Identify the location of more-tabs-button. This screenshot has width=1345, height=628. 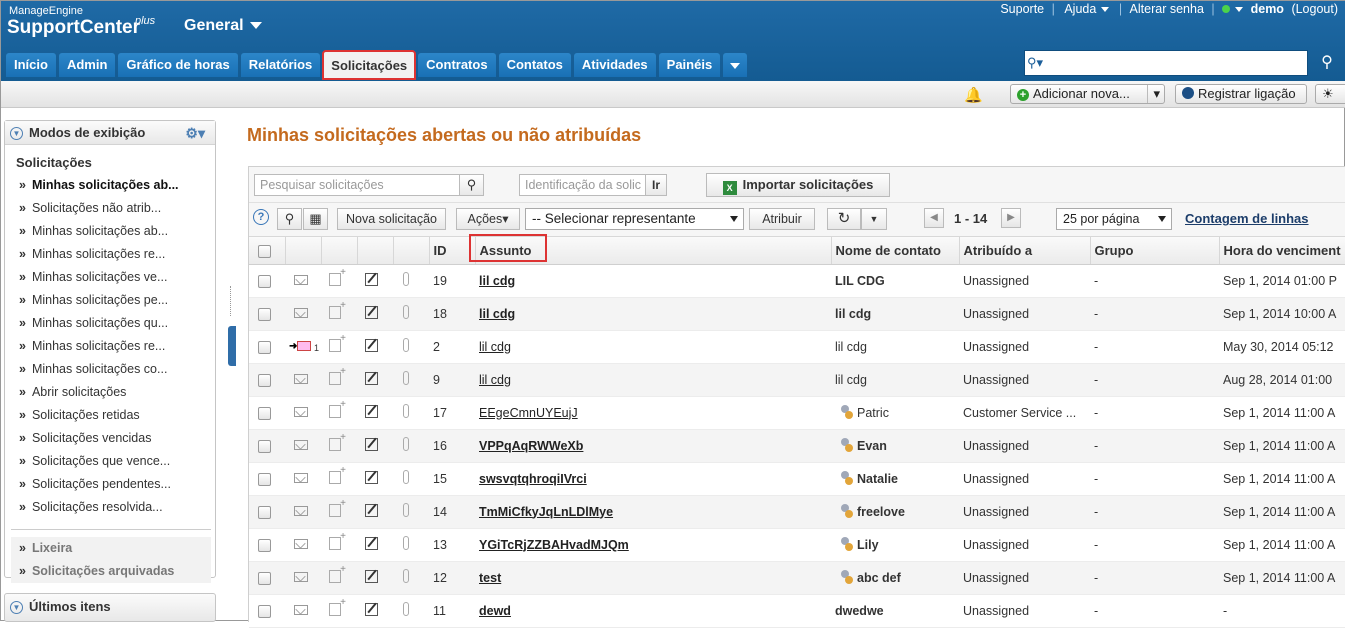
(735, 65).